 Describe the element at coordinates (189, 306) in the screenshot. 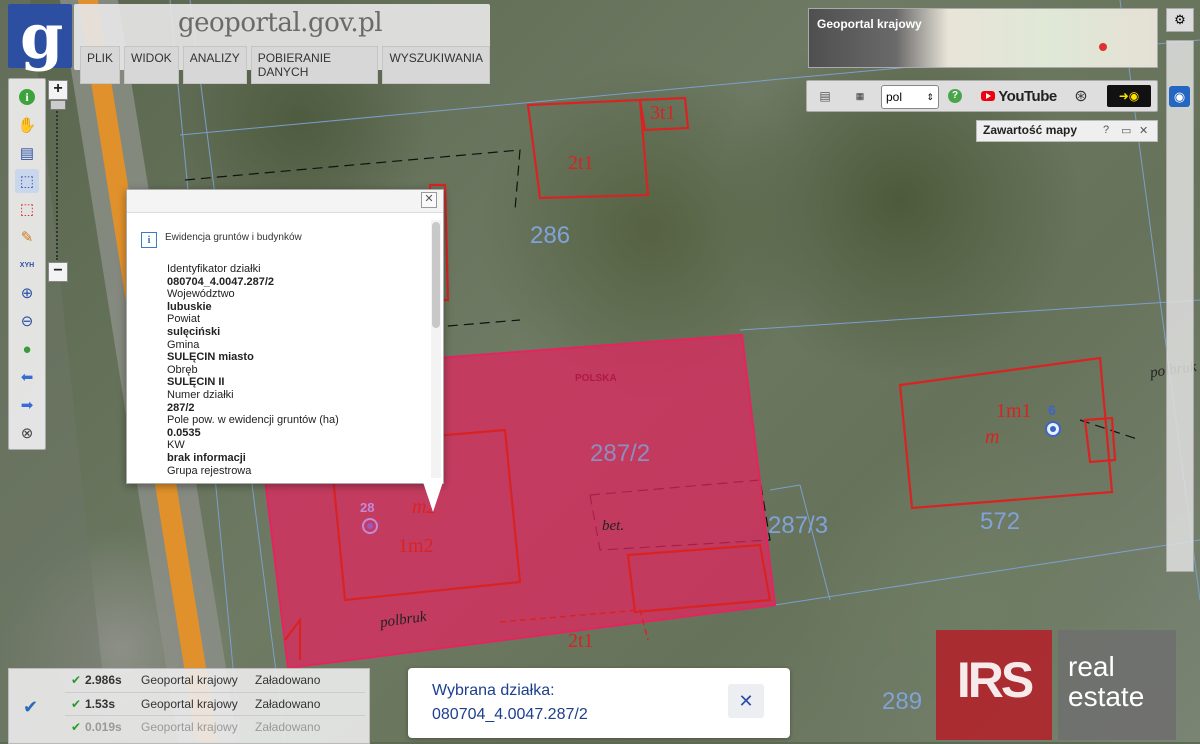

I see `field-value: lubuskie` at that location.